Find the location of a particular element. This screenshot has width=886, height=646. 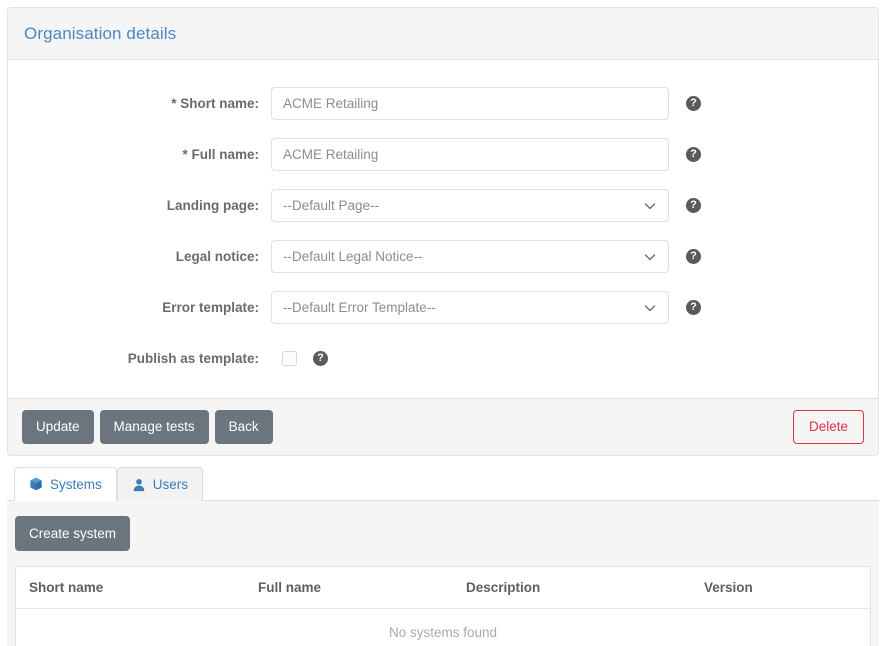

table-body: No systems found is located at coordinates (443, 627).